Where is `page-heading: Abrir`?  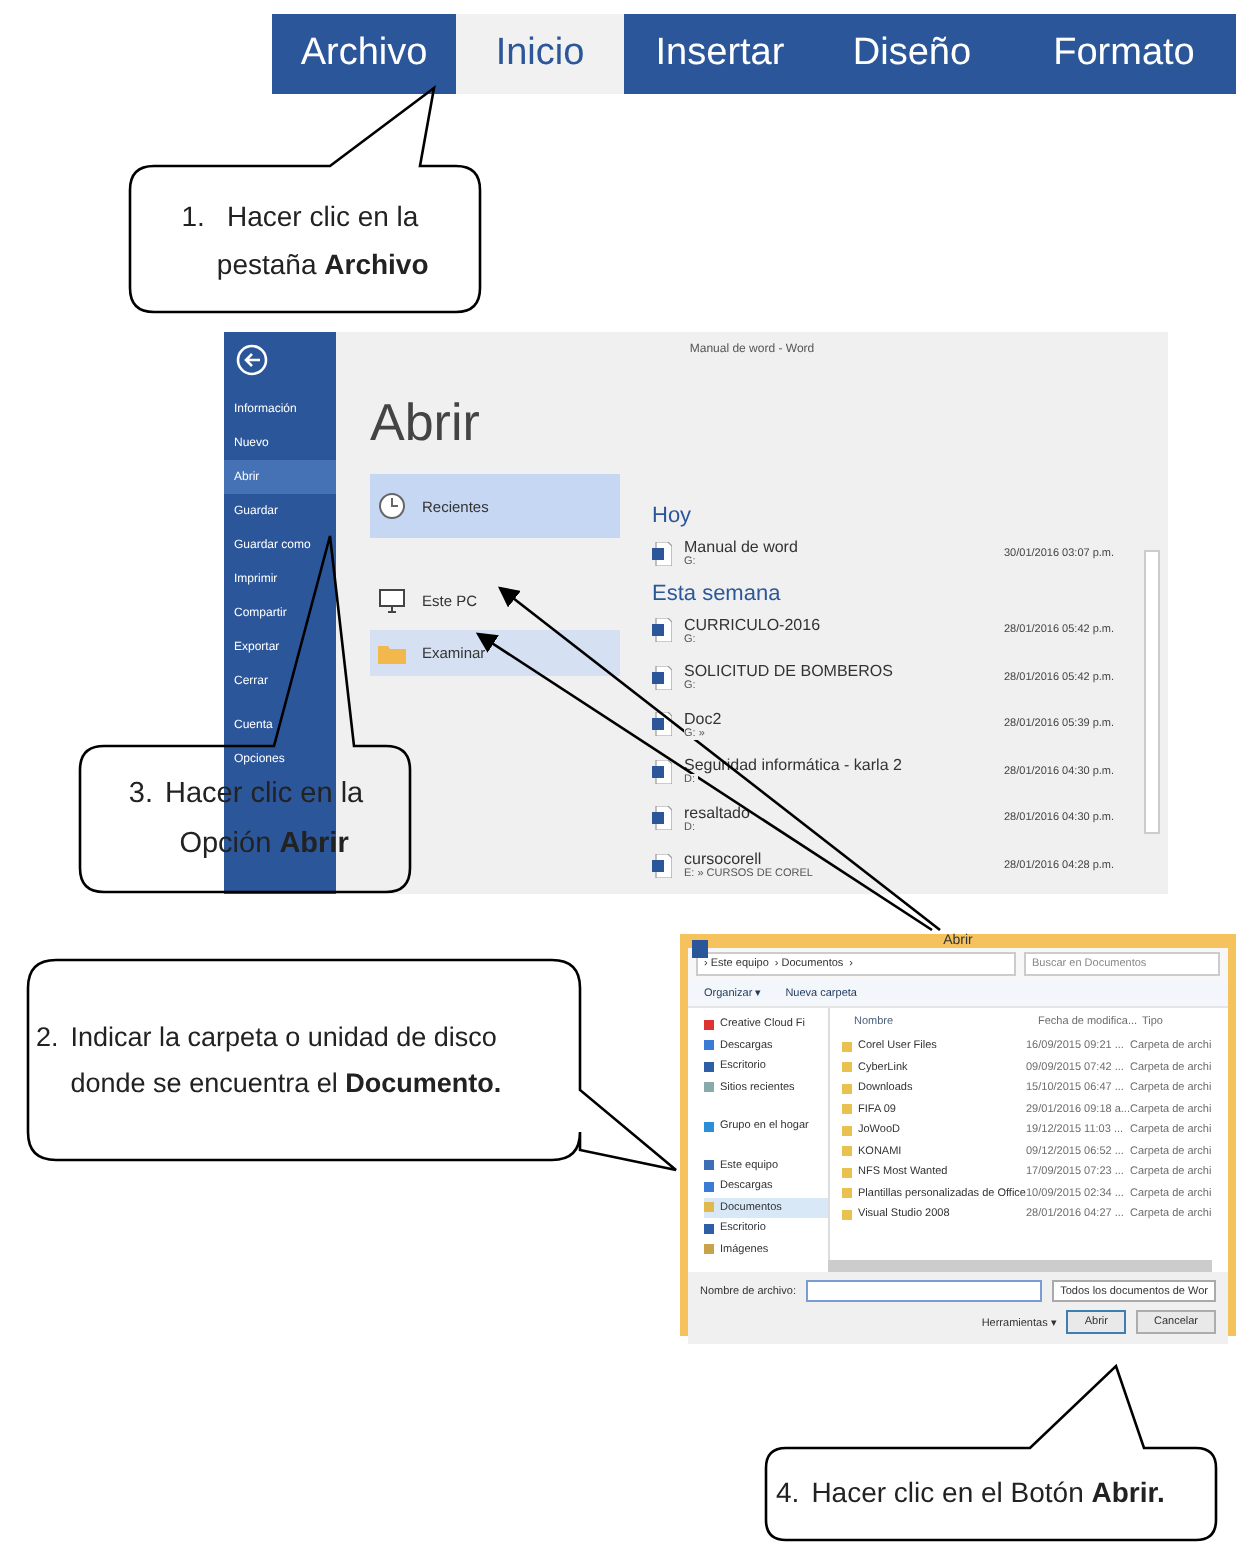
page-heading: Abrir is located at coordinates (426, 423).